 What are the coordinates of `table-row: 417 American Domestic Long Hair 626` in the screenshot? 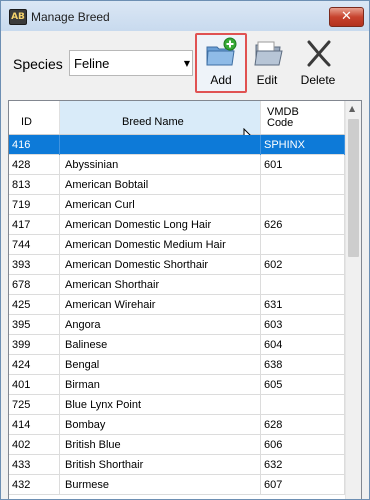 It's located at (177, 225).